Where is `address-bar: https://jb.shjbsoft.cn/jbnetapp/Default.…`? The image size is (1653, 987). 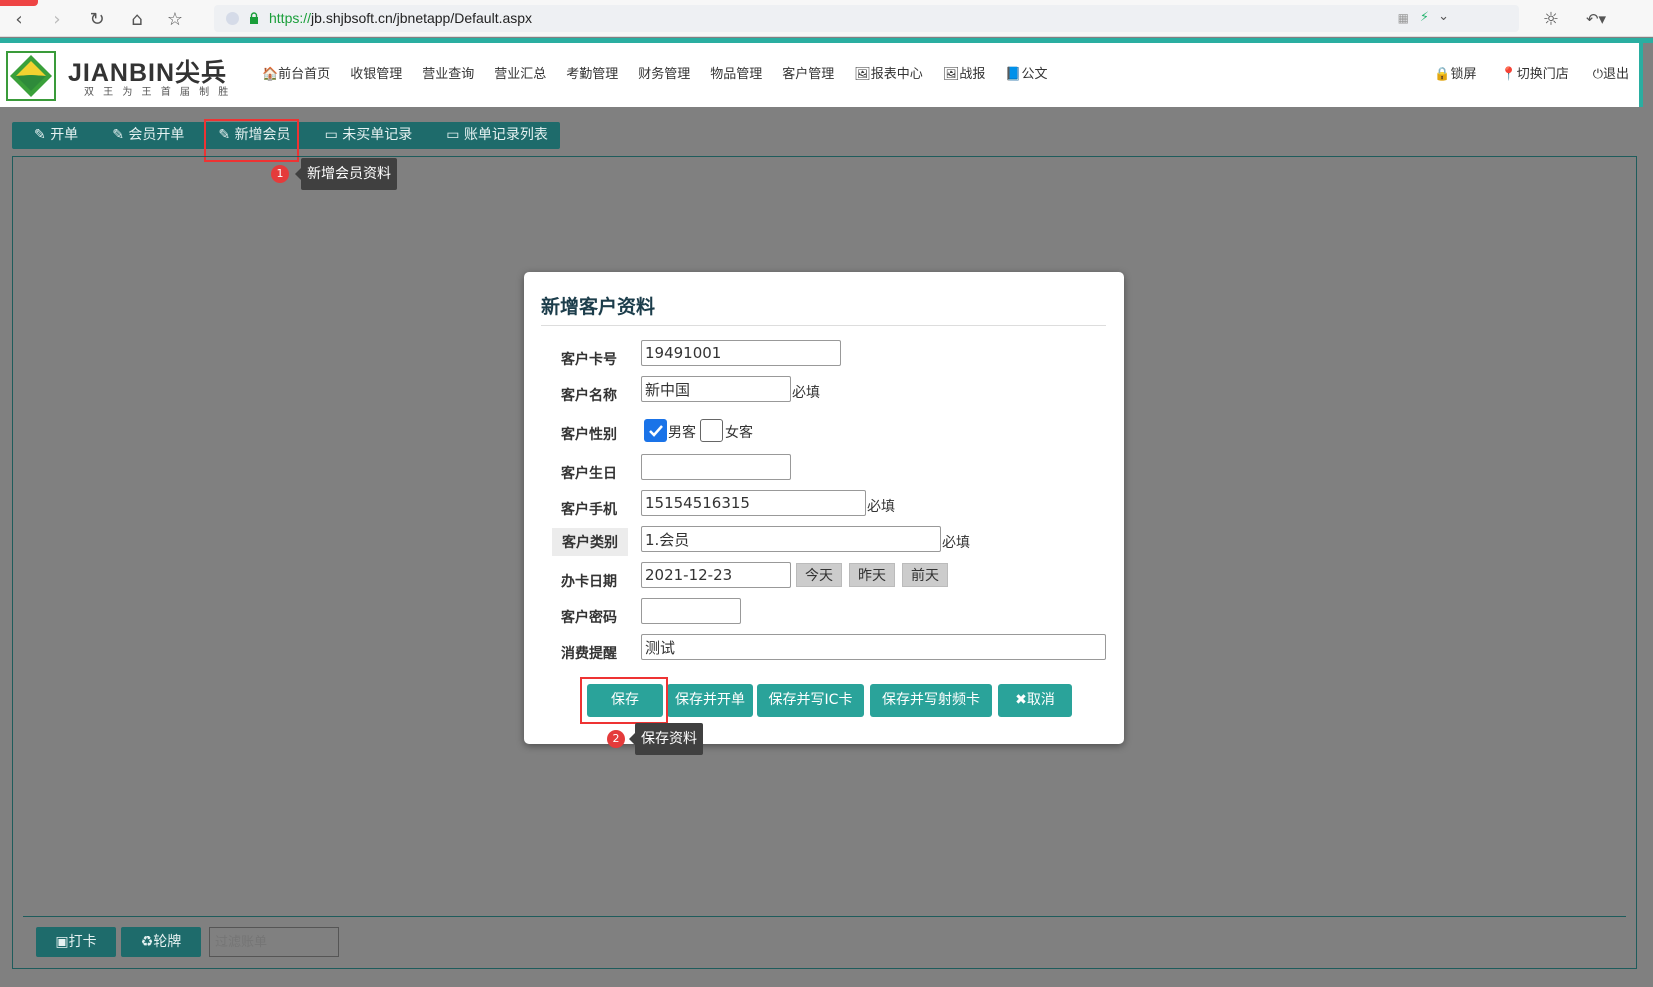
address-bar: https://jb.shjbsoft.cn/jbnetapp/Default.… is located at coordinates (866, 18).